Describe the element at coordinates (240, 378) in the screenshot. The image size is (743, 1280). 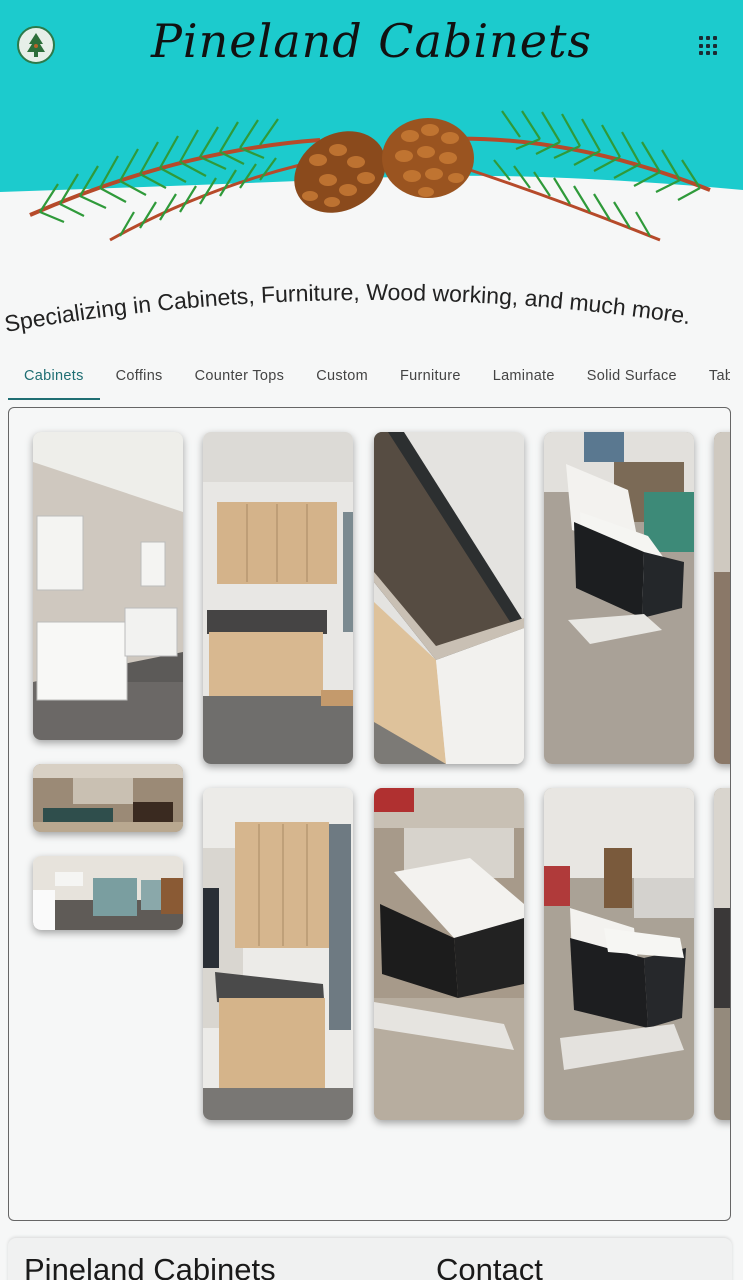
I see `tab-counter-tops: Counter Tops` at that location.